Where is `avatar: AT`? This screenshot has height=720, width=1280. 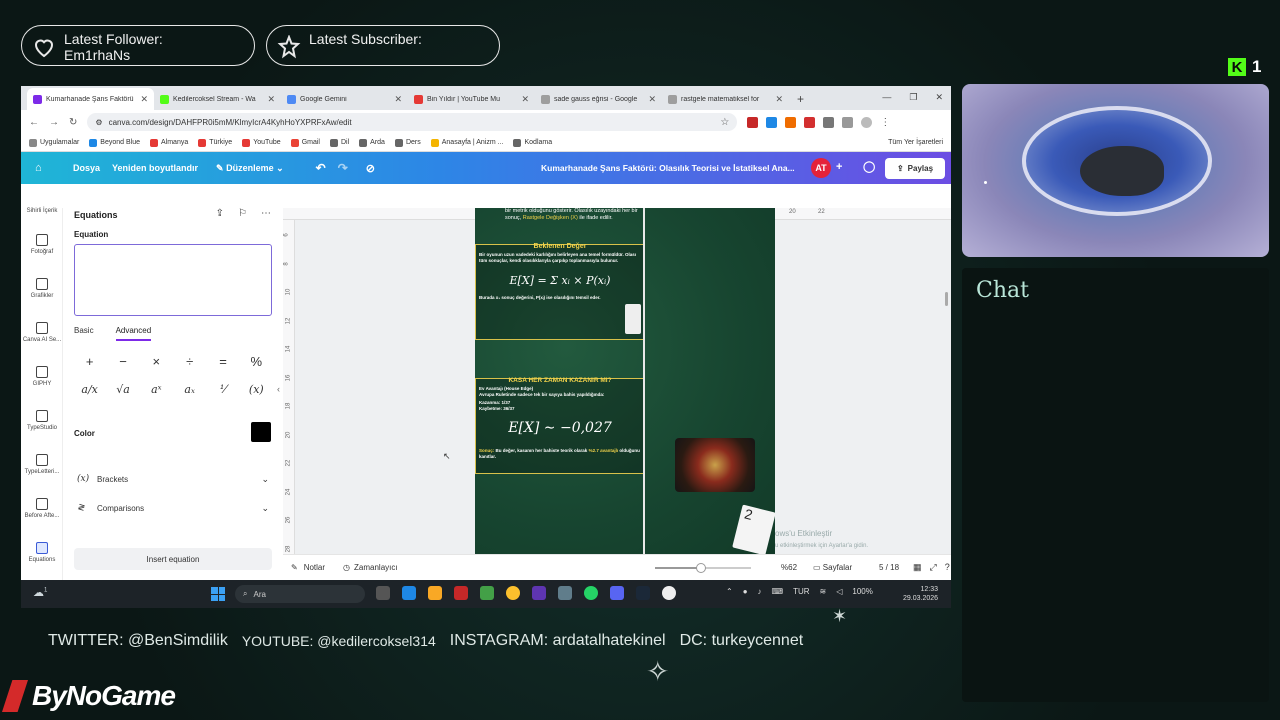
avatar: AT is located at coordinates (821, 168).